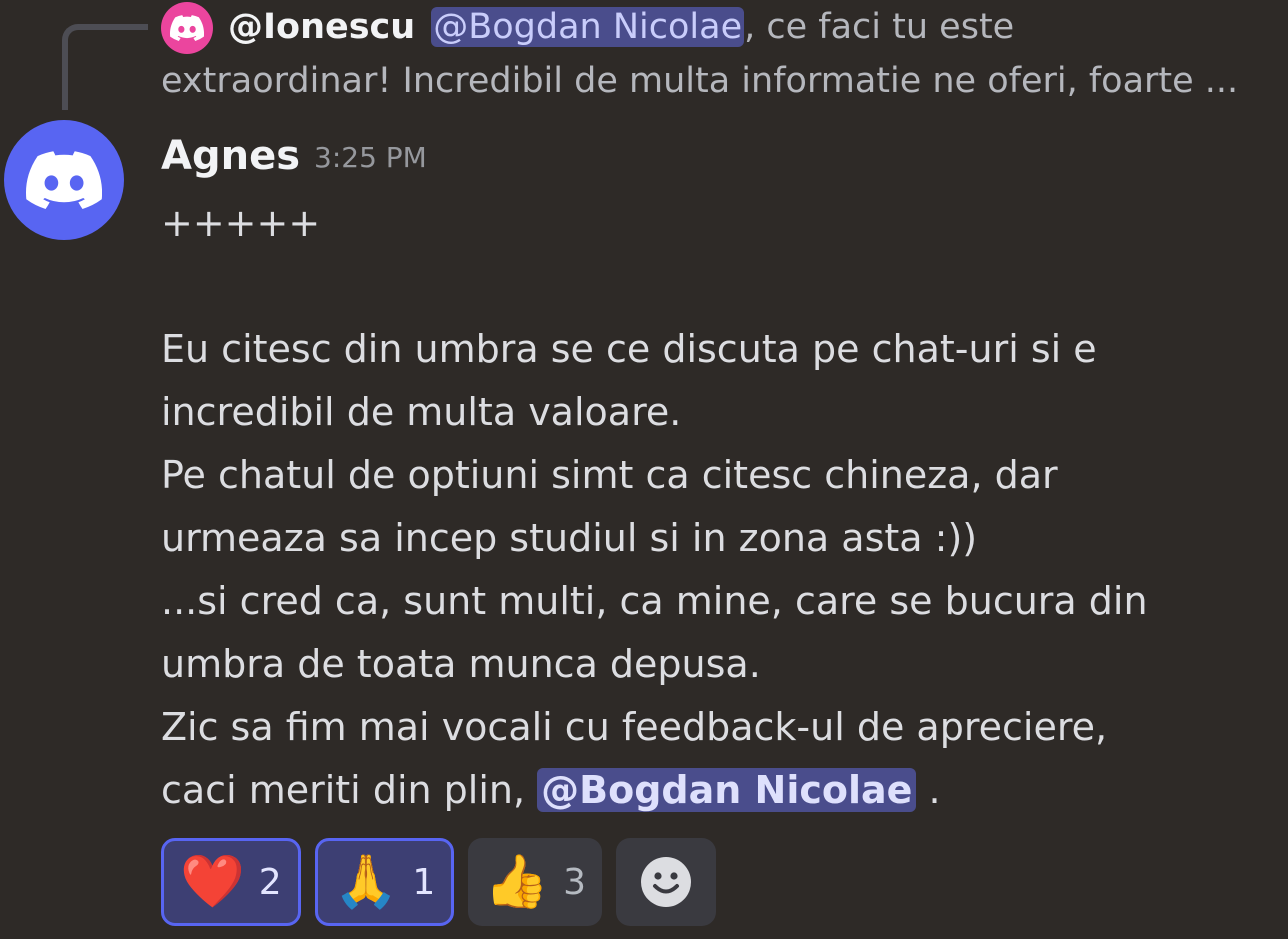 The image size is (1288, 939). What do you see at coordinates (349, 790) in the screenshot?
I see `message-text: caci meriti din plin,` at bounding box center [349, 790].